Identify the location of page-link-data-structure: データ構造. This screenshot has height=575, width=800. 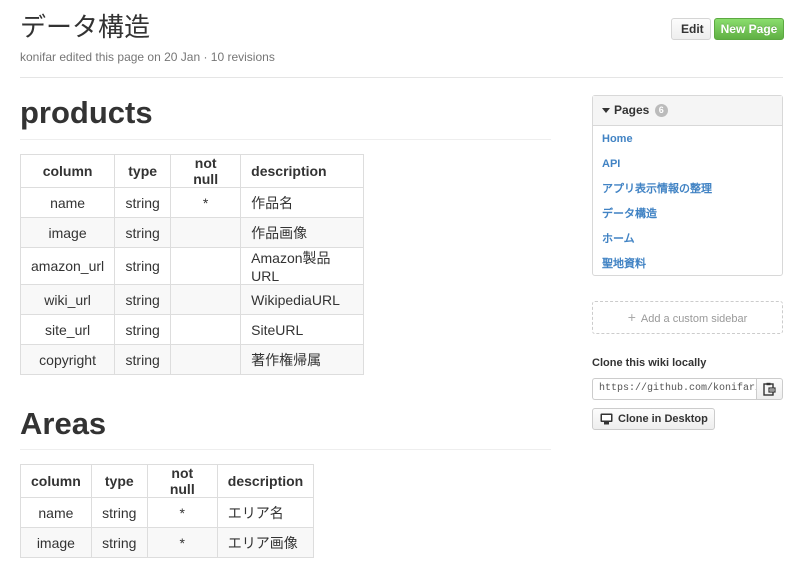
(687, 214).